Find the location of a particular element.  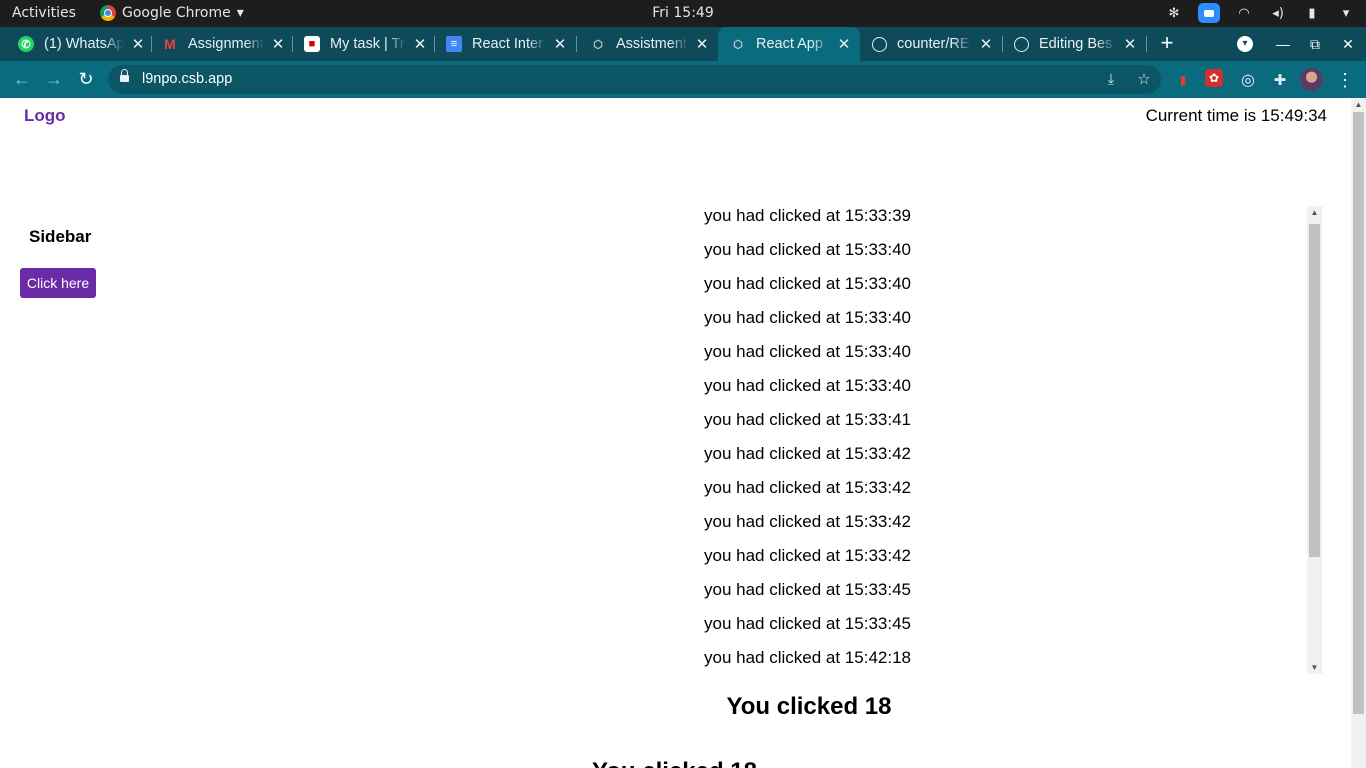

wifi-icon: ◠ is located at coordinates (1244, 13).